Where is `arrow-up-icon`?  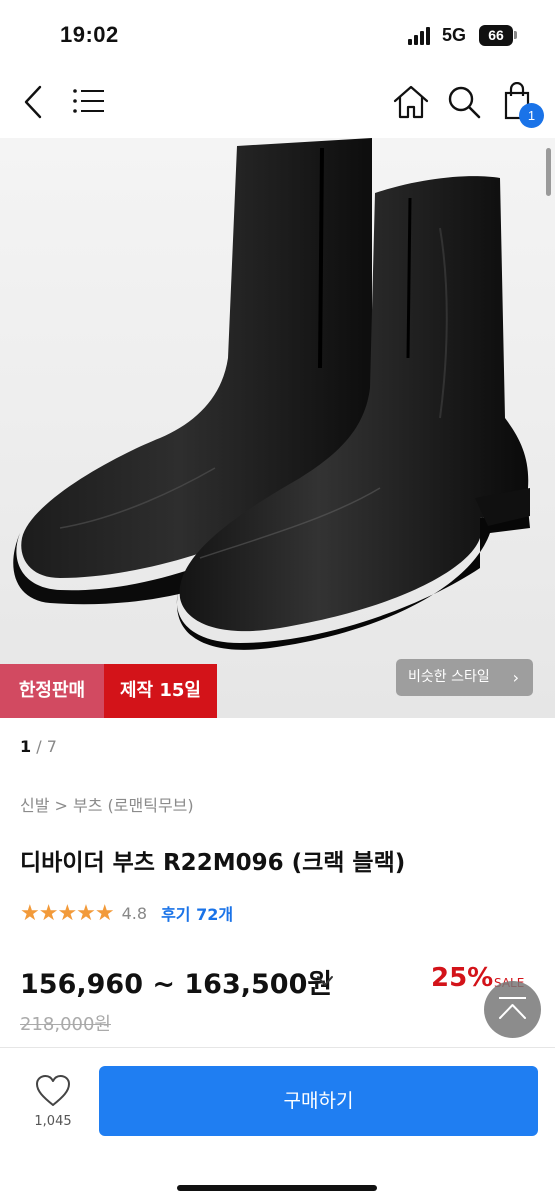 arrow-up-icon is located at coordinates (512, 1008).